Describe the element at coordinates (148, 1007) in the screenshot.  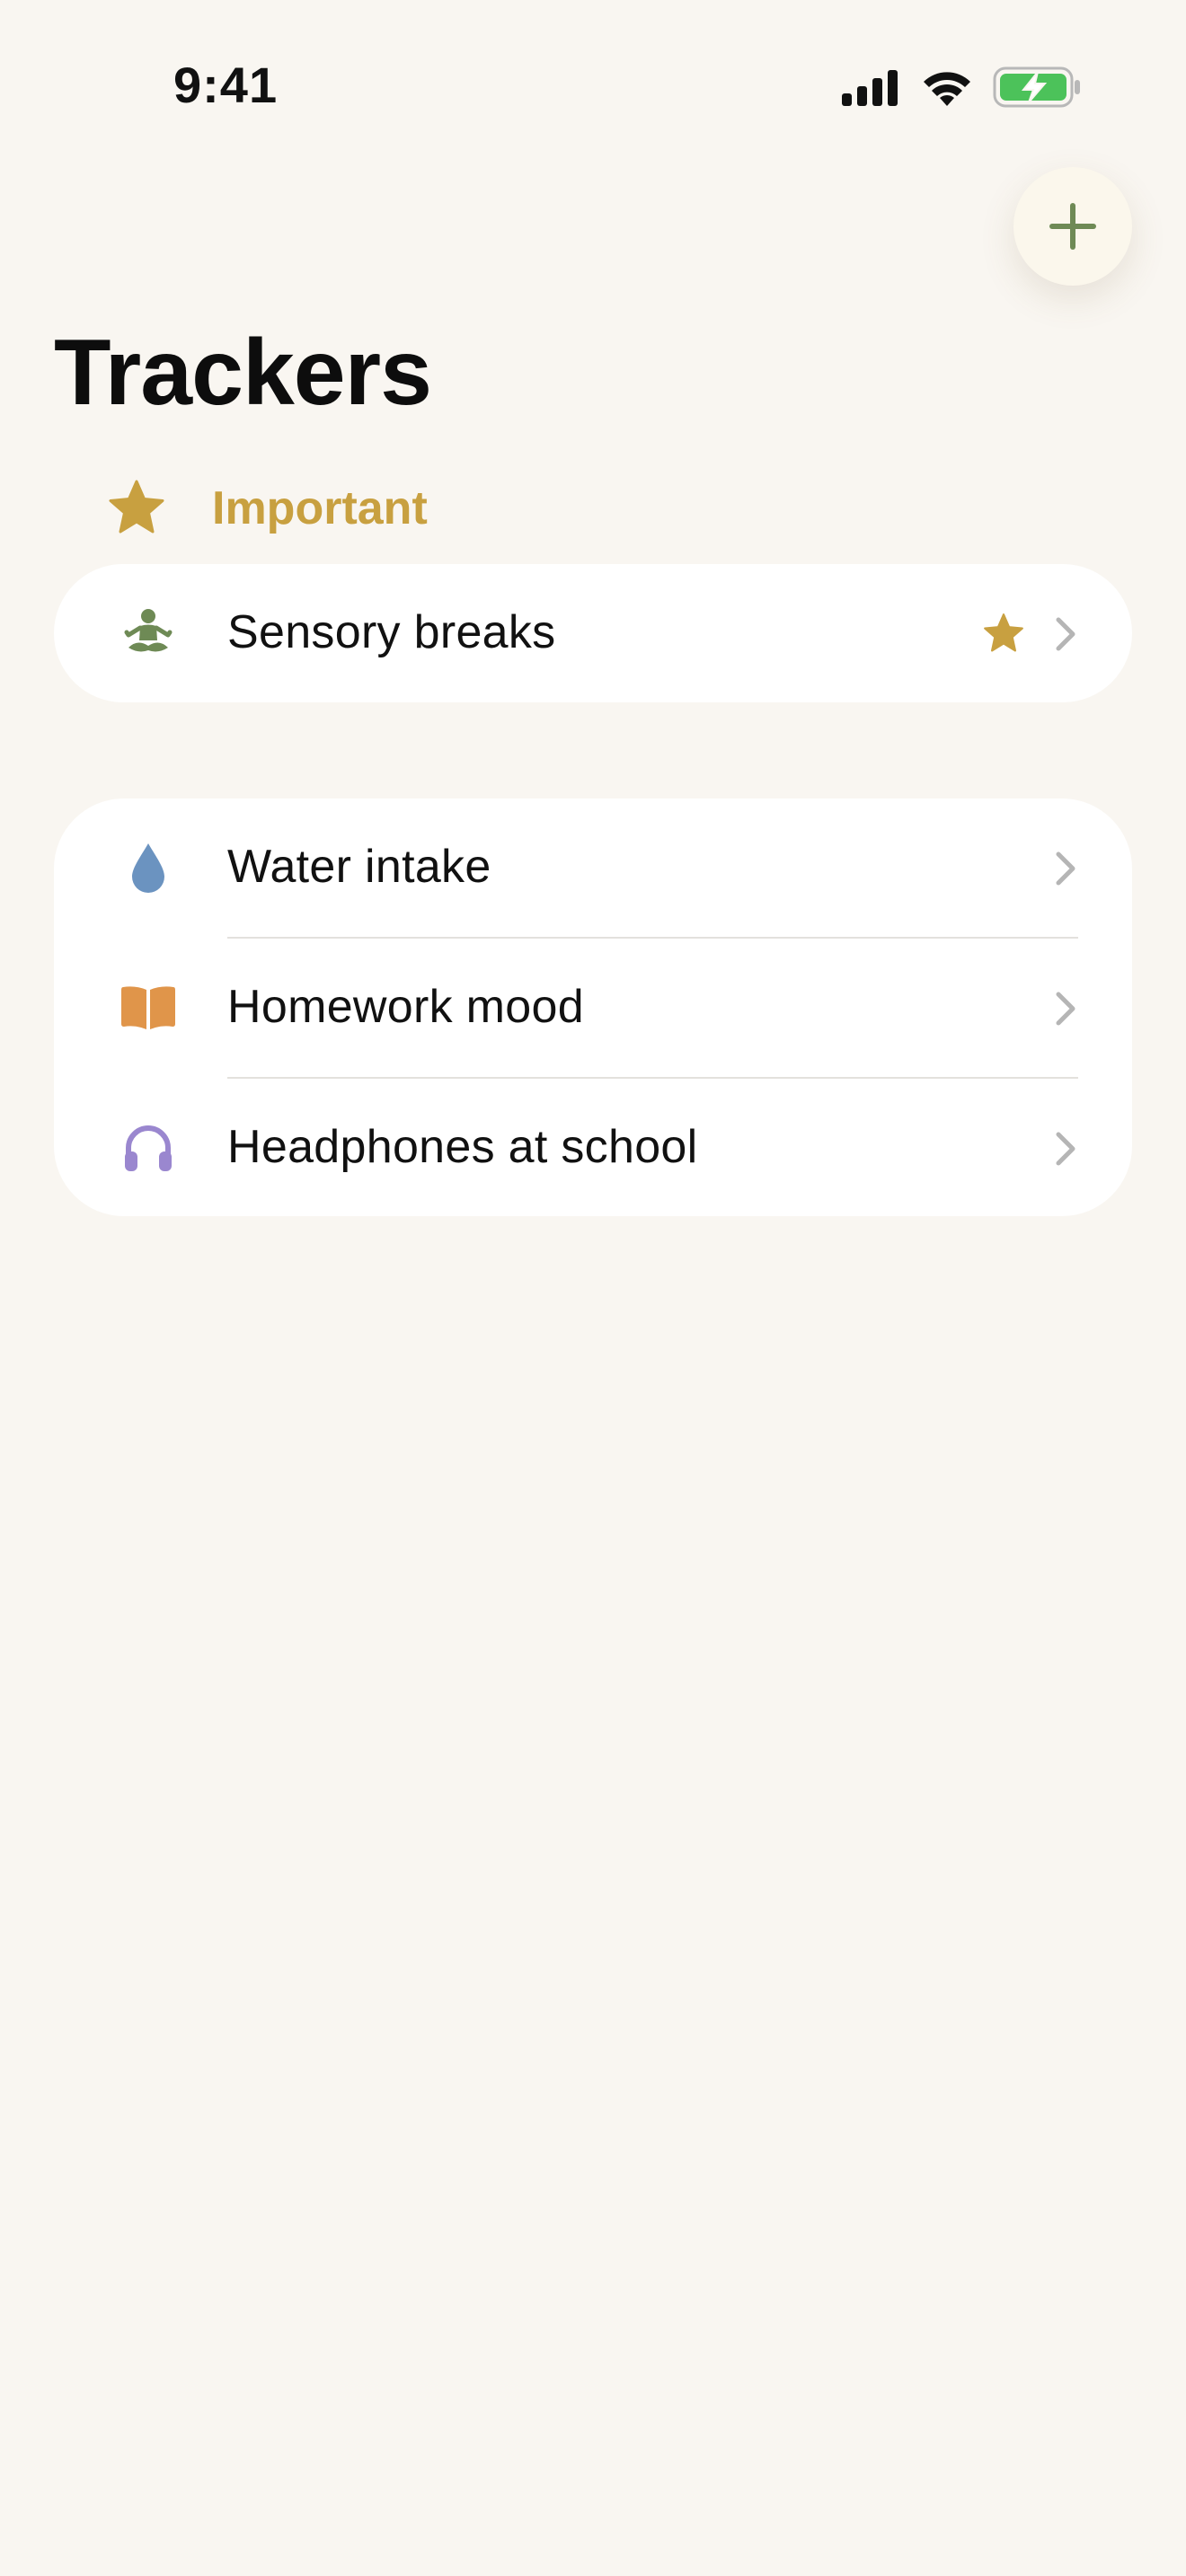
I see `open-book-icon` at that location.